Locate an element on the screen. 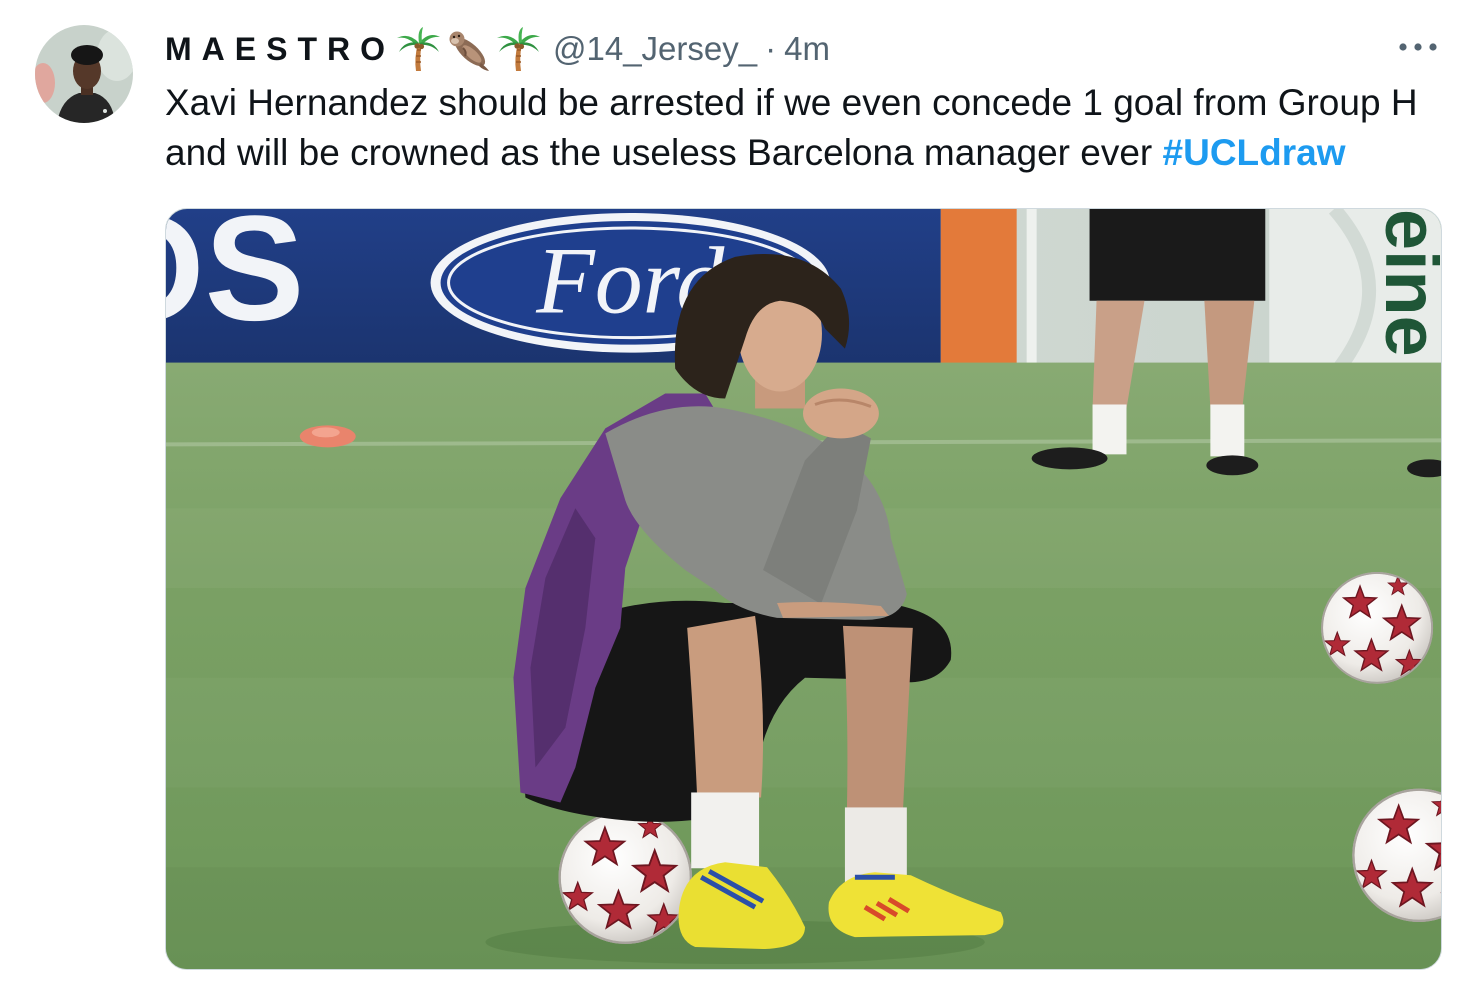 The height and width of the screenshot is (983, 1460). goal-post is located at coordinates (1031, 294).